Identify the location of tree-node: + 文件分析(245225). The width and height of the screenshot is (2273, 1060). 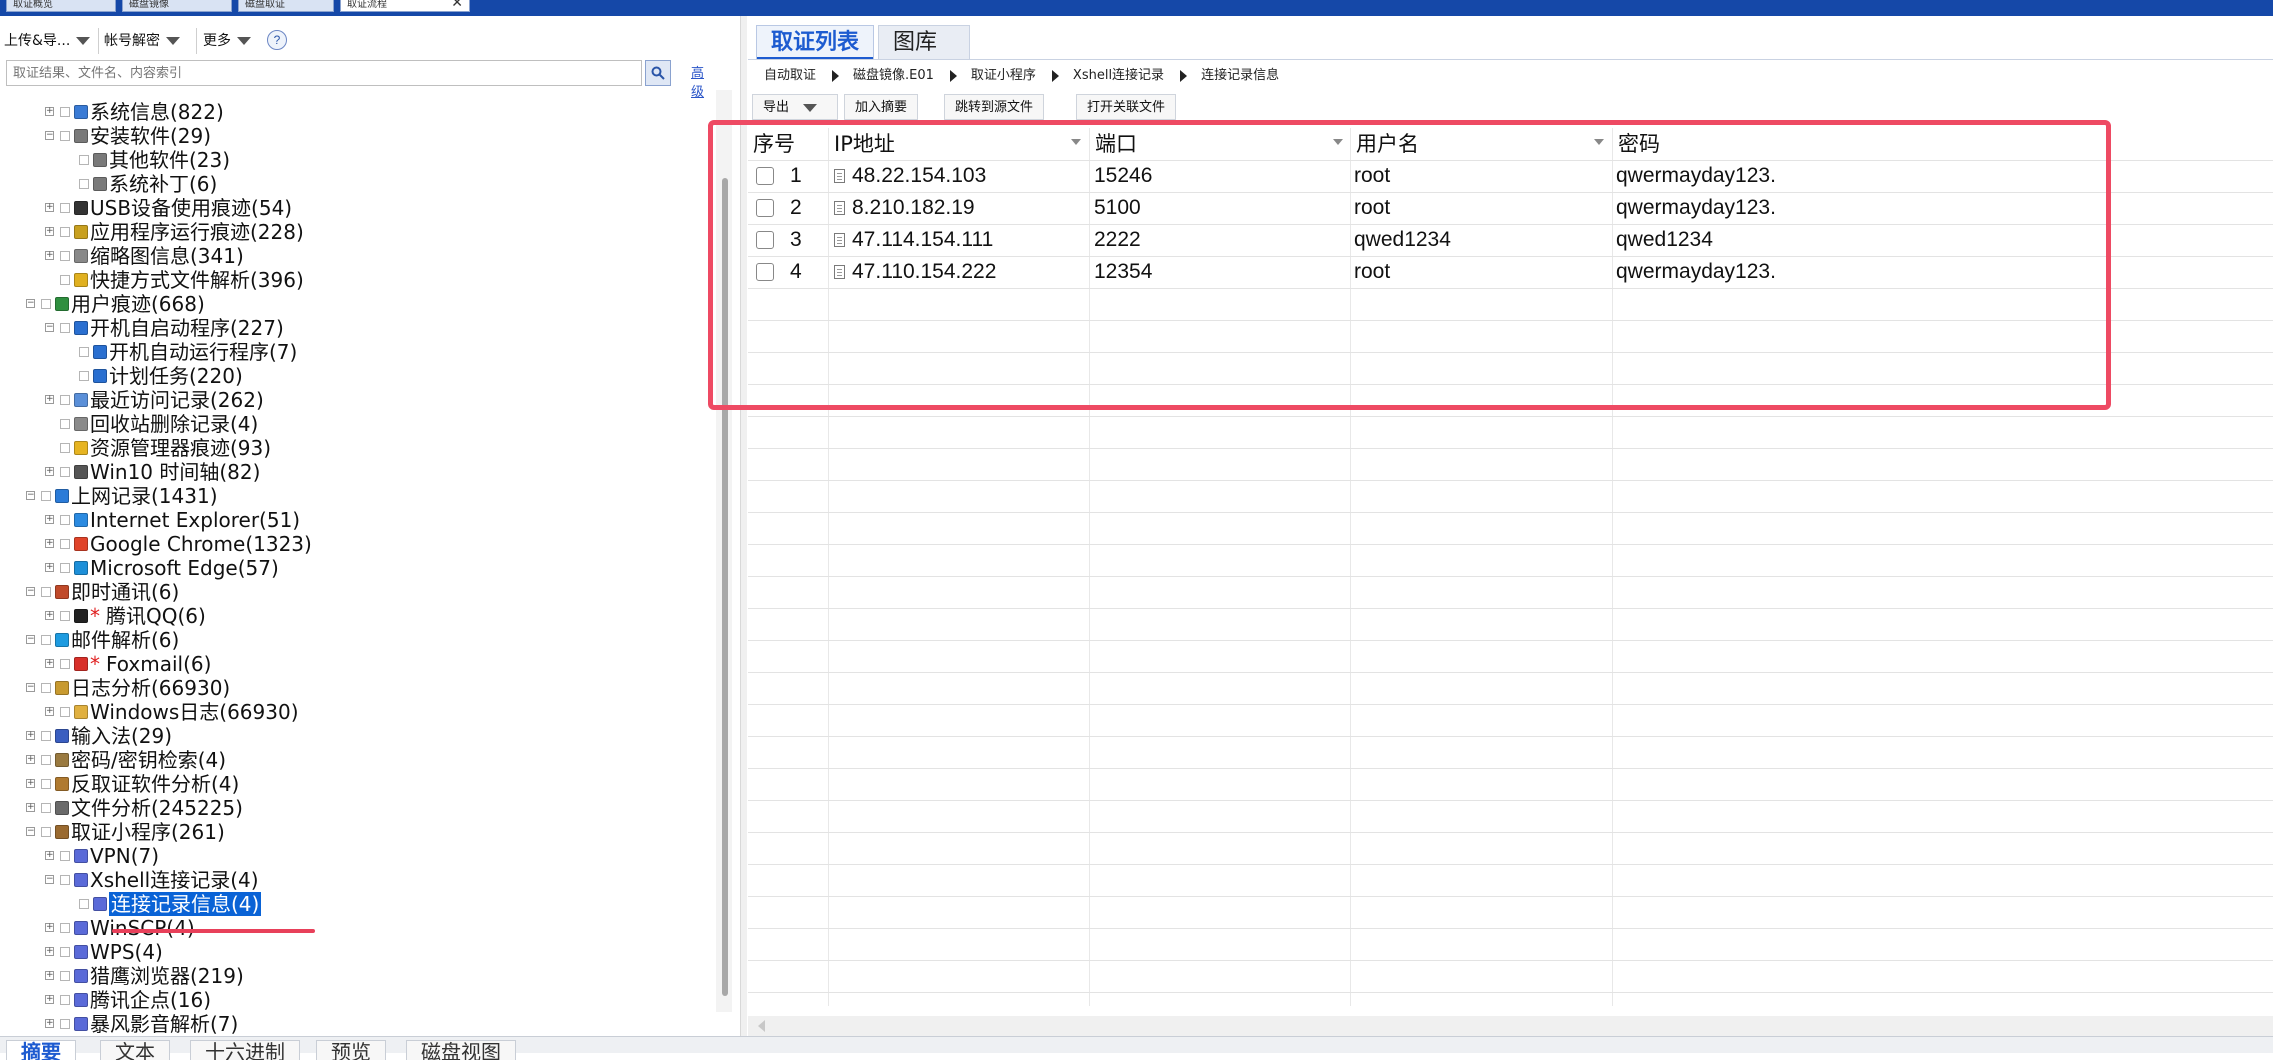
(350, 808).